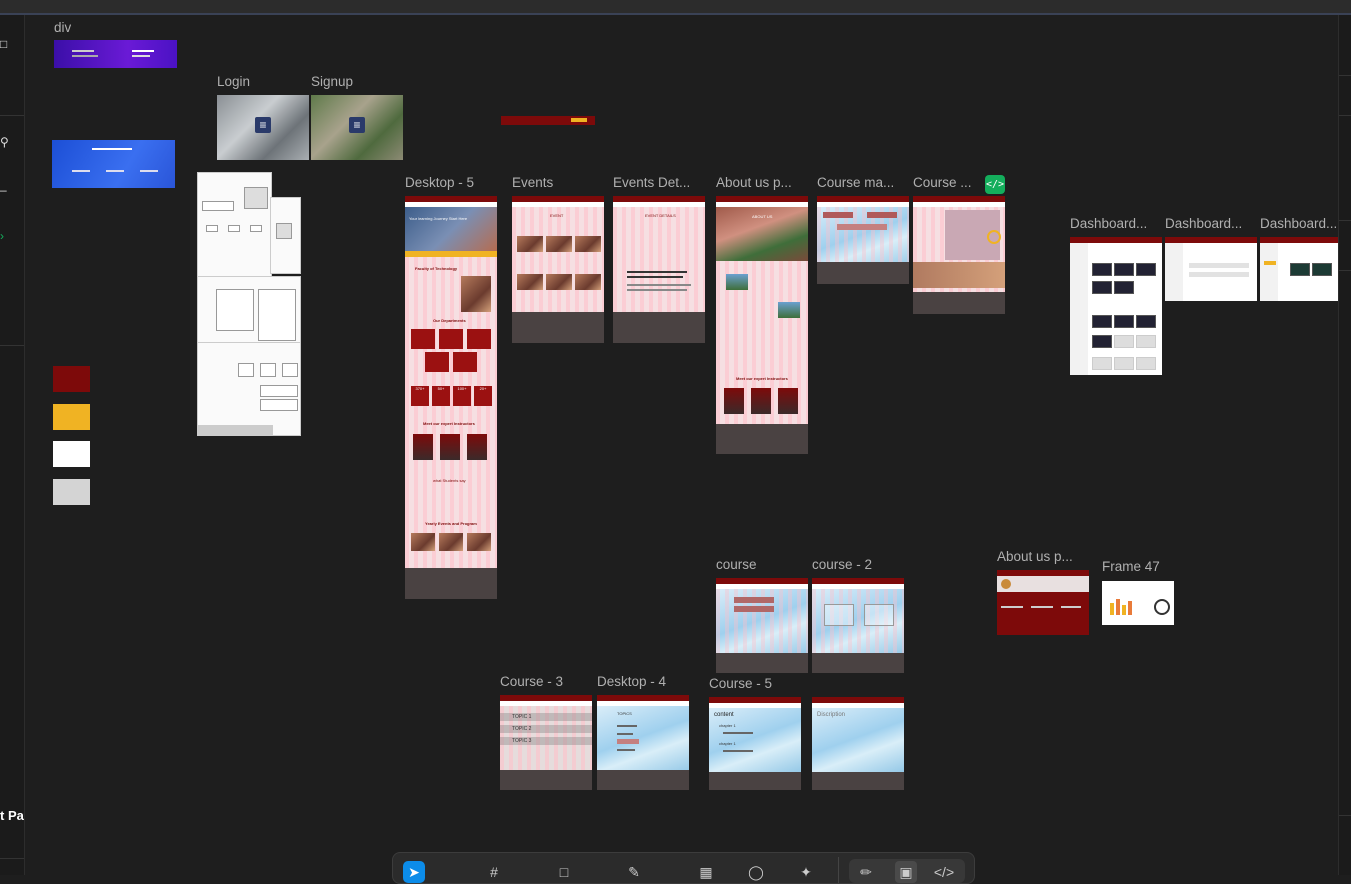  I want to click on frame-label-desktop-5: Desktop - 5, so click(439, 182).